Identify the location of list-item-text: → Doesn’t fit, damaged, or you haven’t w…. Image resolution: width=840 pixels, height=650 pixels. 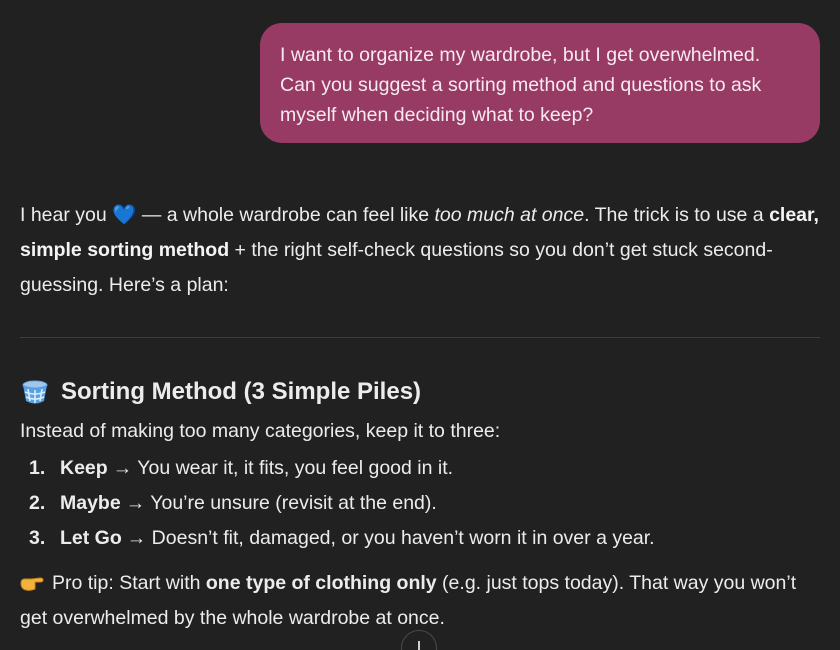
(390, 538).